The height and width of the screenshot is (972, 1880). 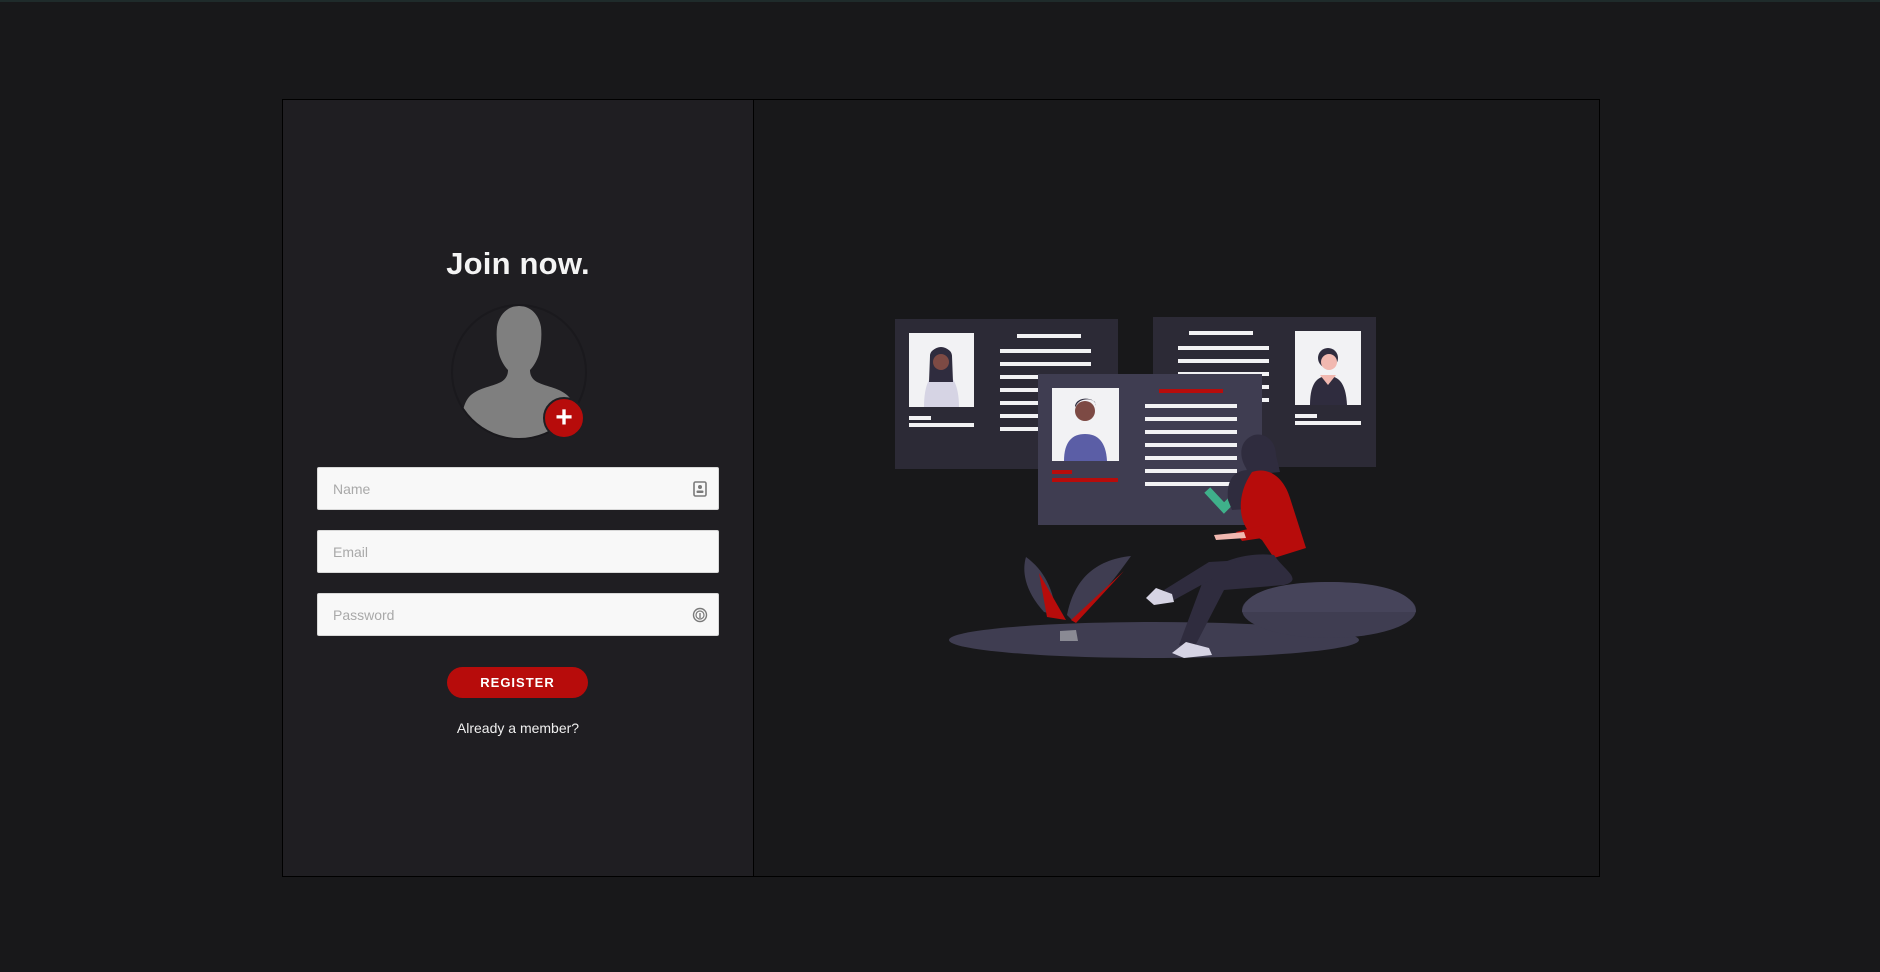 I want to click on email-field, so click(x=518, y=551).